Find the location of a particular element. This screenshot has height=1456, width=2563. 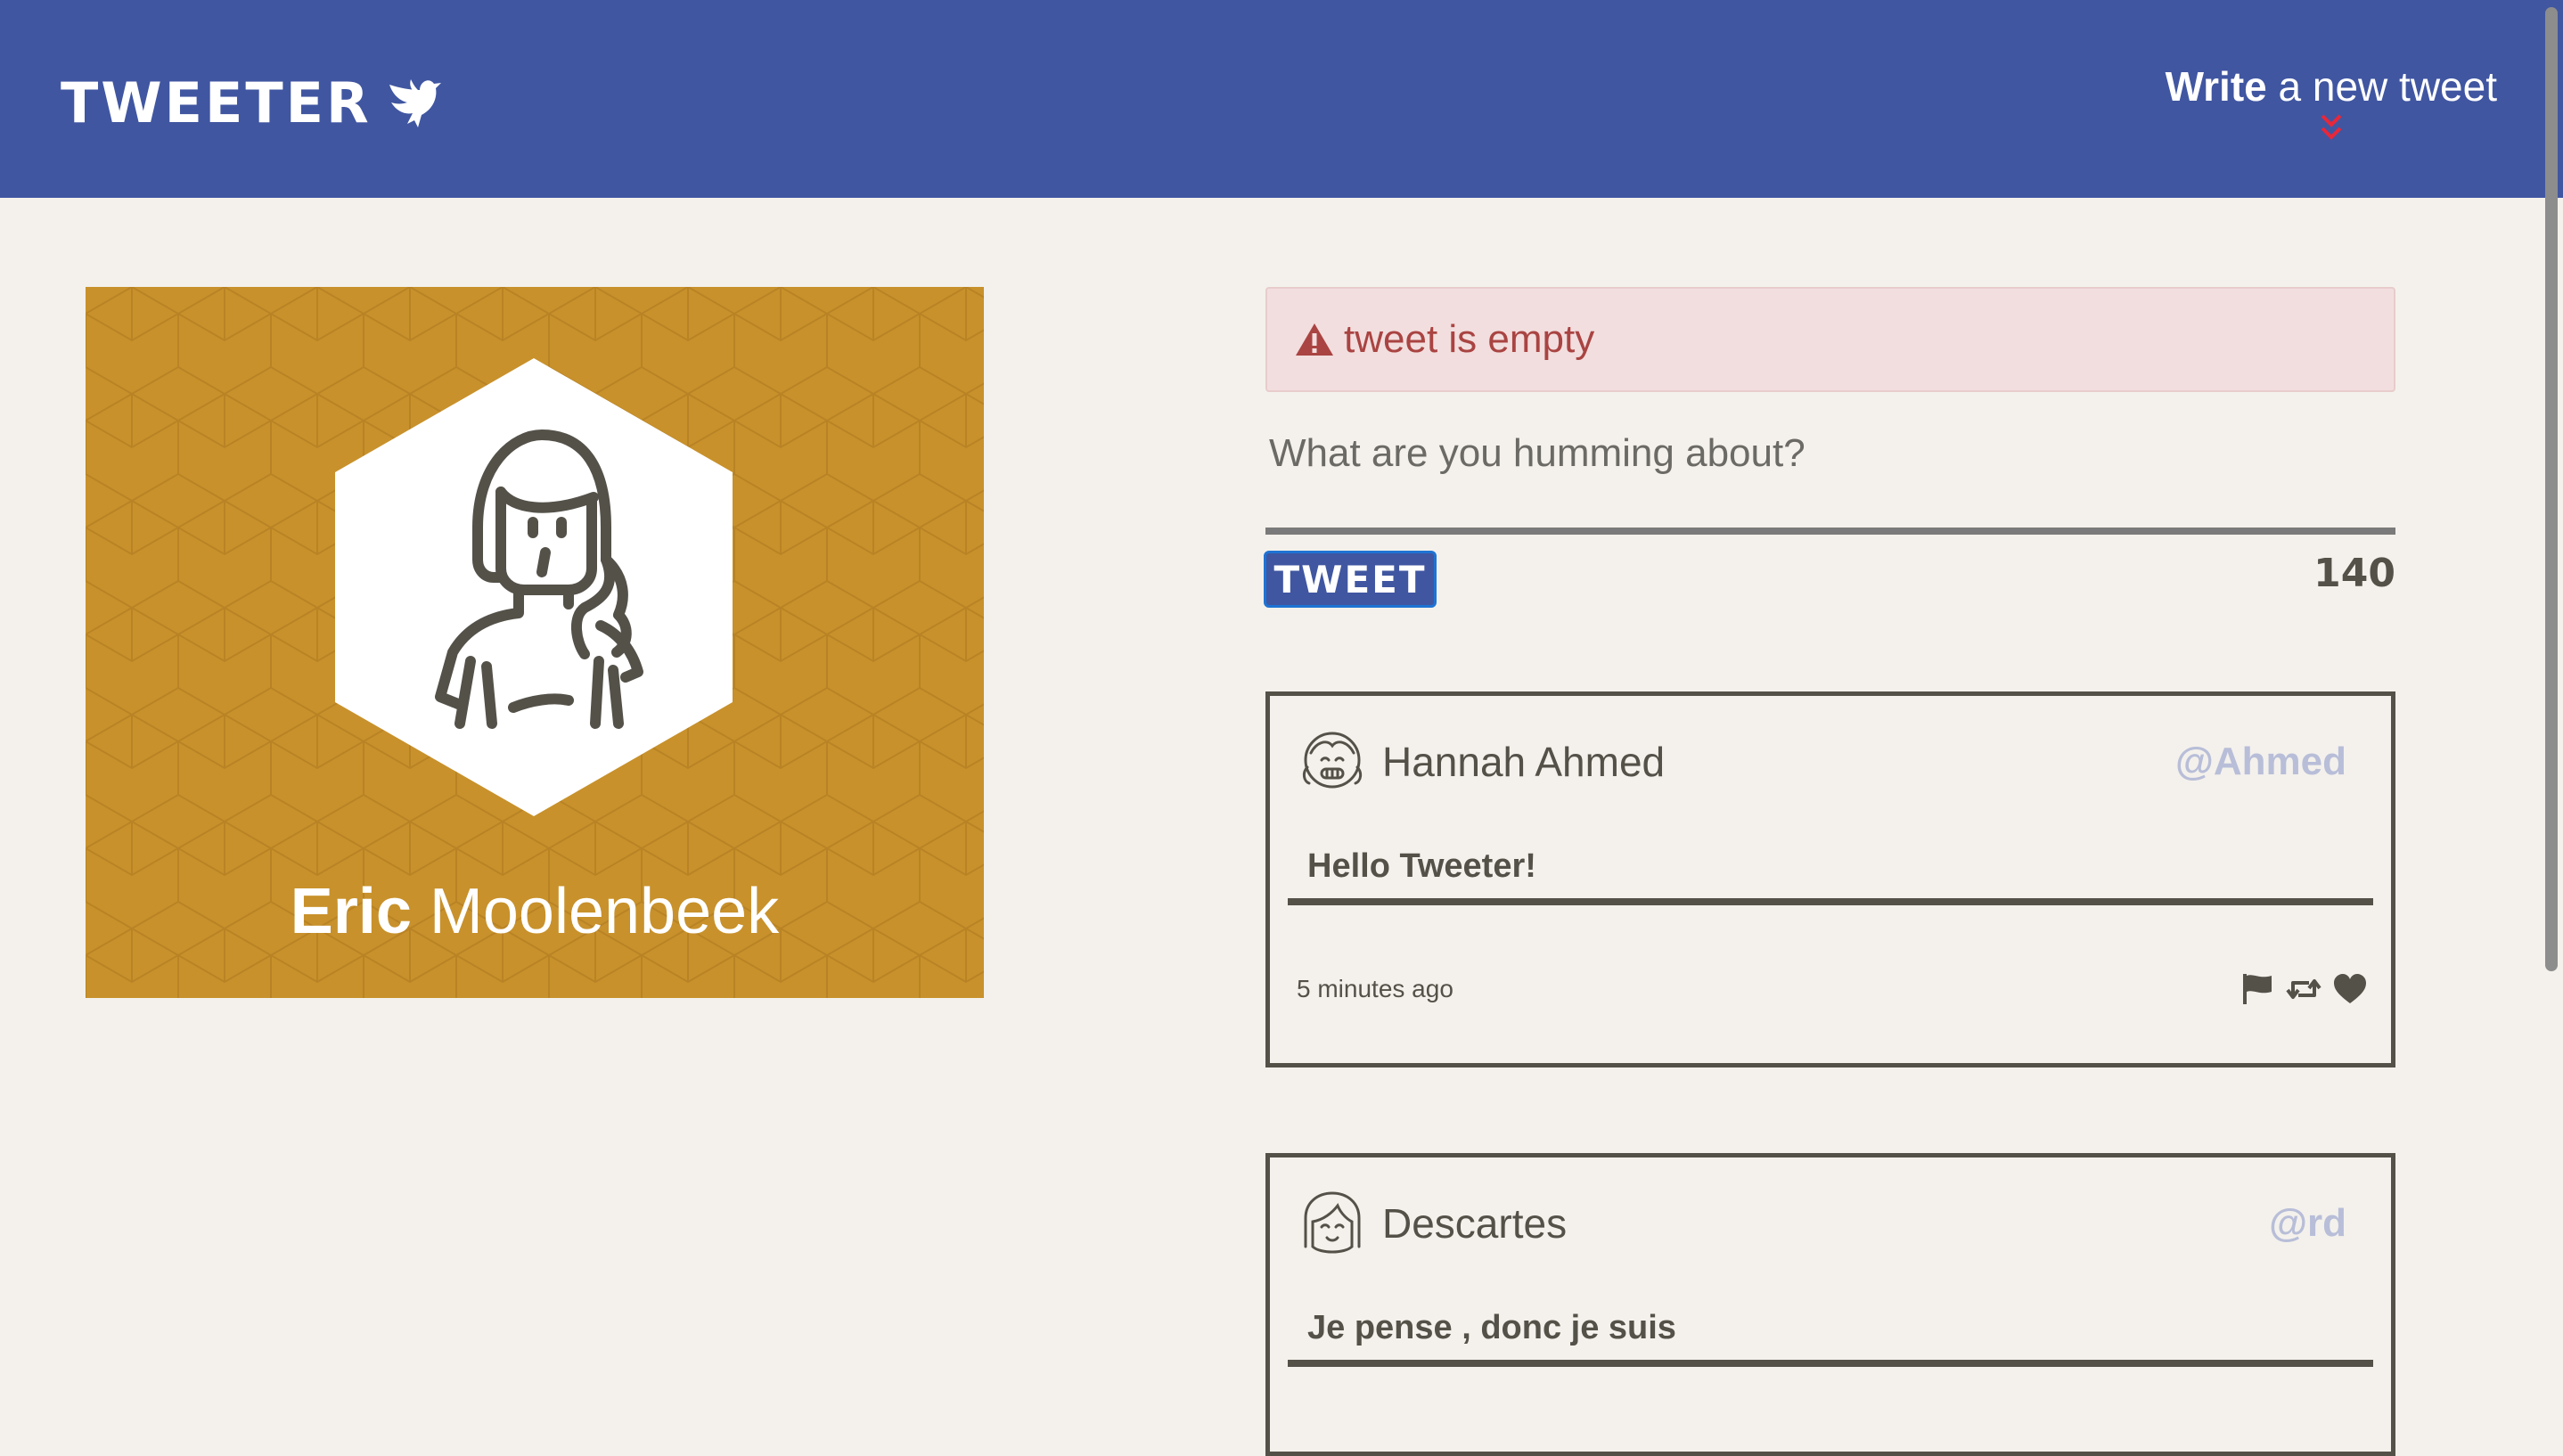

tweet-username: Descartes is located at coordinates (1475, 1223).